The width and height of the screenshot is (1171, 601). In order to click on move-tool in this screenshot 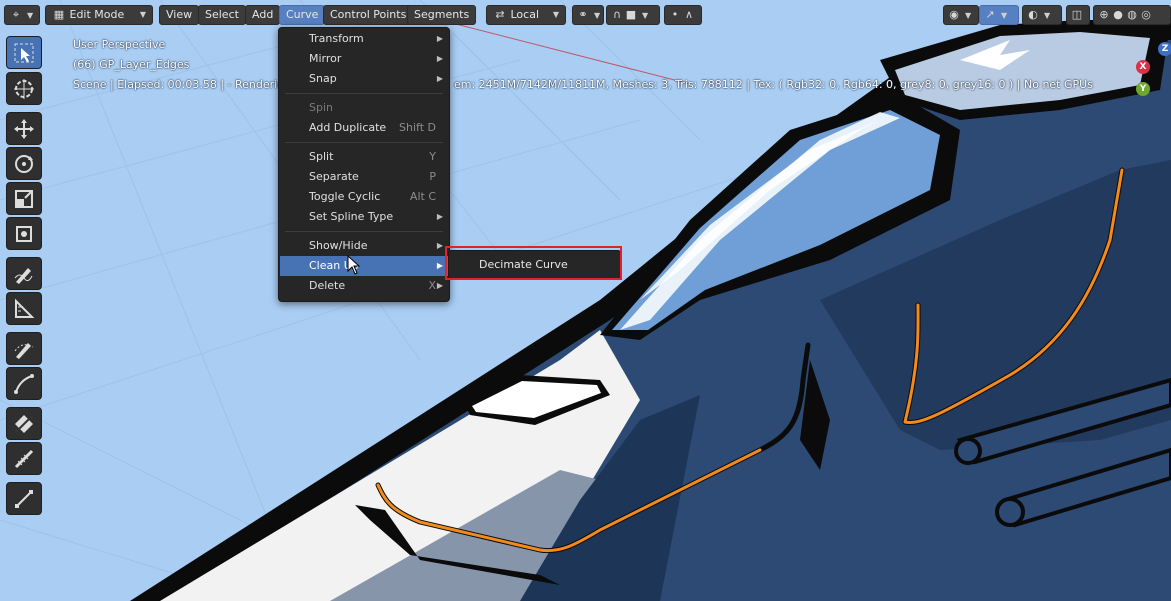, I will do `click(24, 128)`.